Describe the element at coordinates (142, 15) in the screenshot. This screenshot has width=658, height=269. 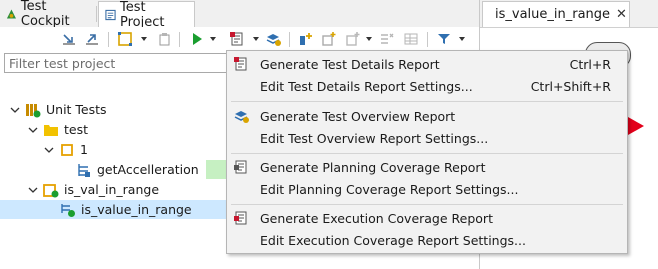
I see `tab-test-project-label: Test Project` at that location.